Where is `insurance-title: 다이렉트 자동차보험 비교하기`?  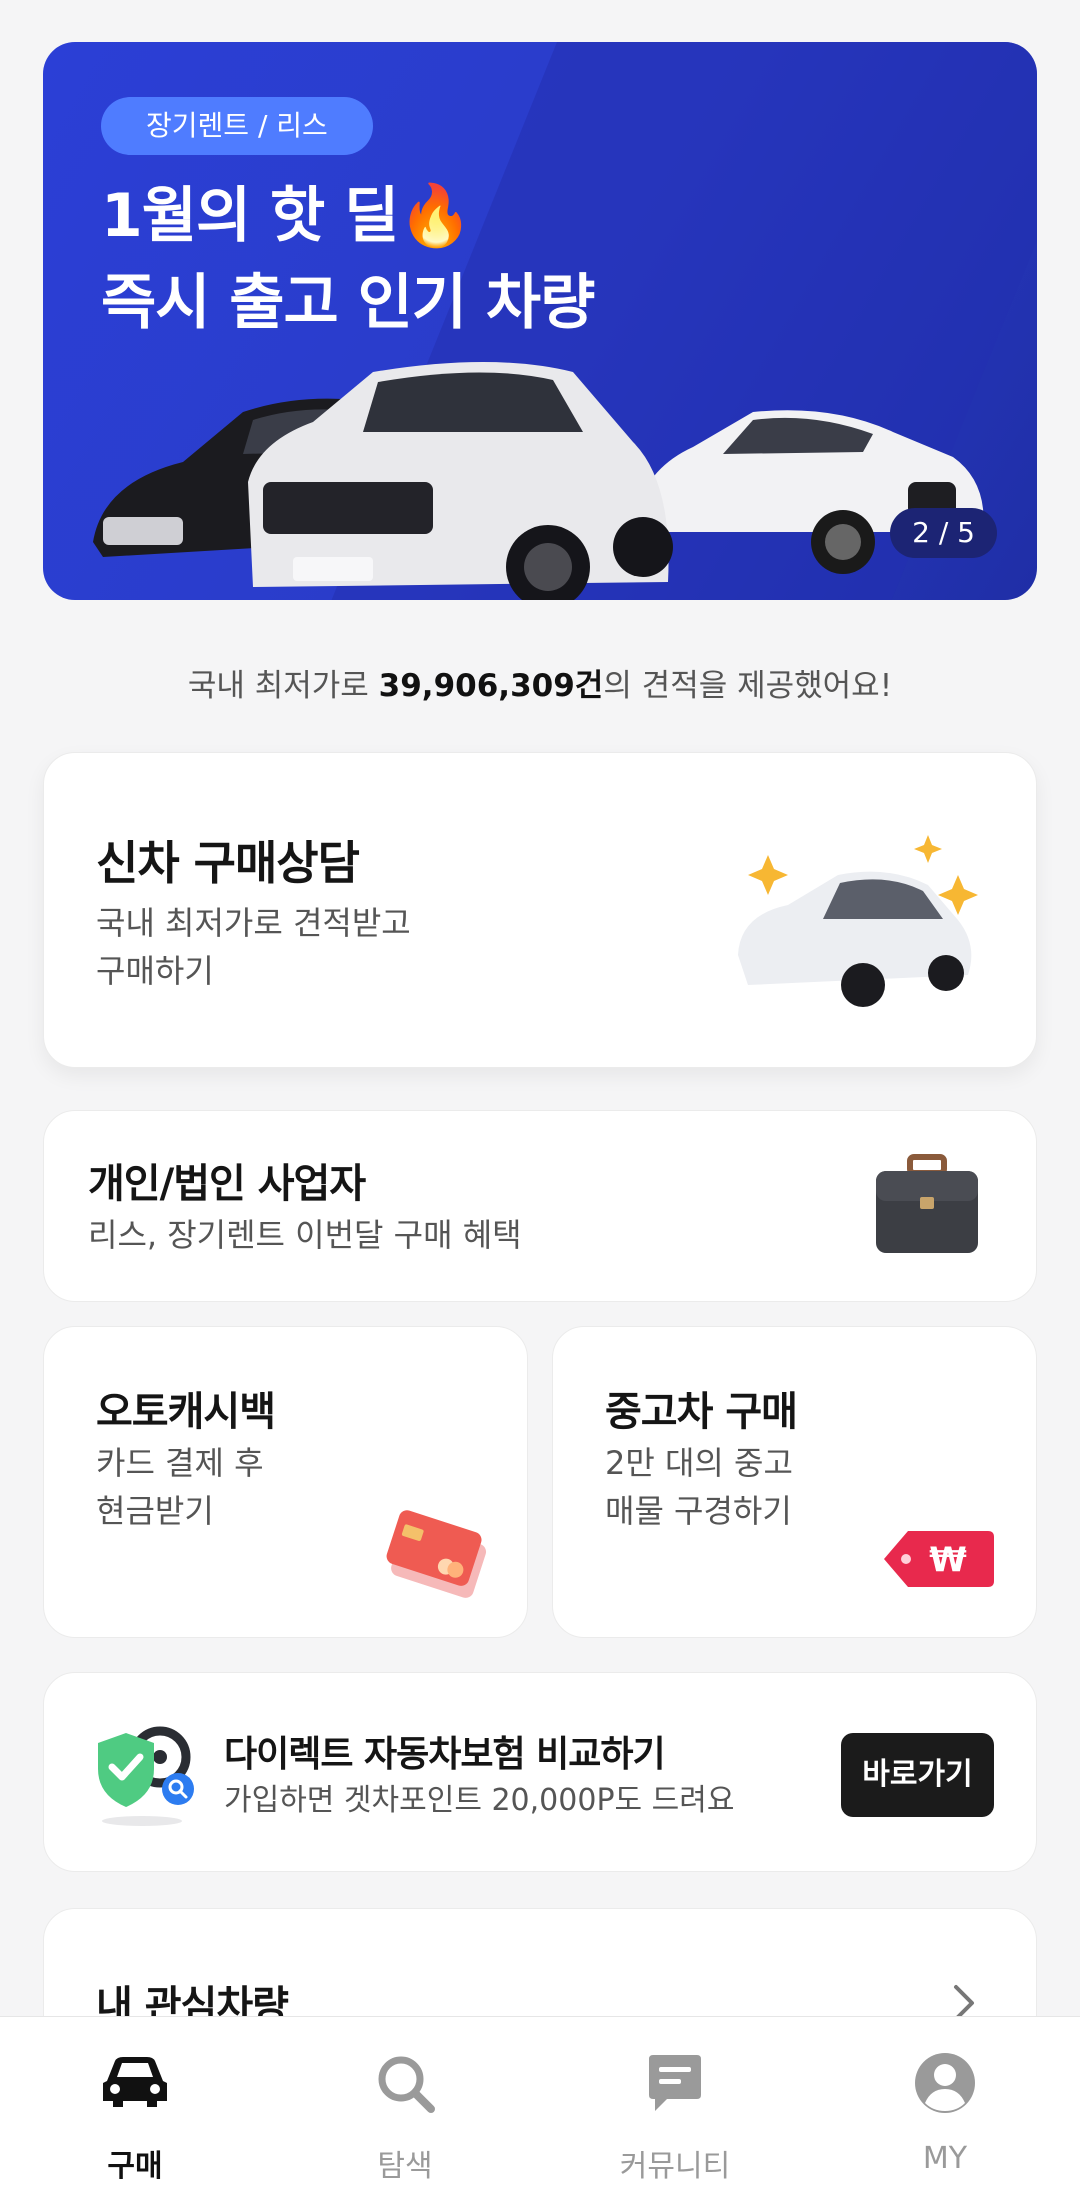 insurance-title: 다이렉트 자동차보험 비교하기 is located at coordinates (445, 1754).